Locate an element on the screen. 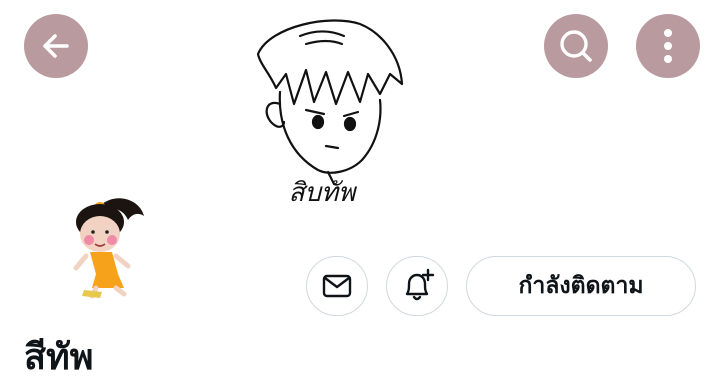 This screenshot has width=720, height=390. more-options-button is located at coordinates (668, 46).